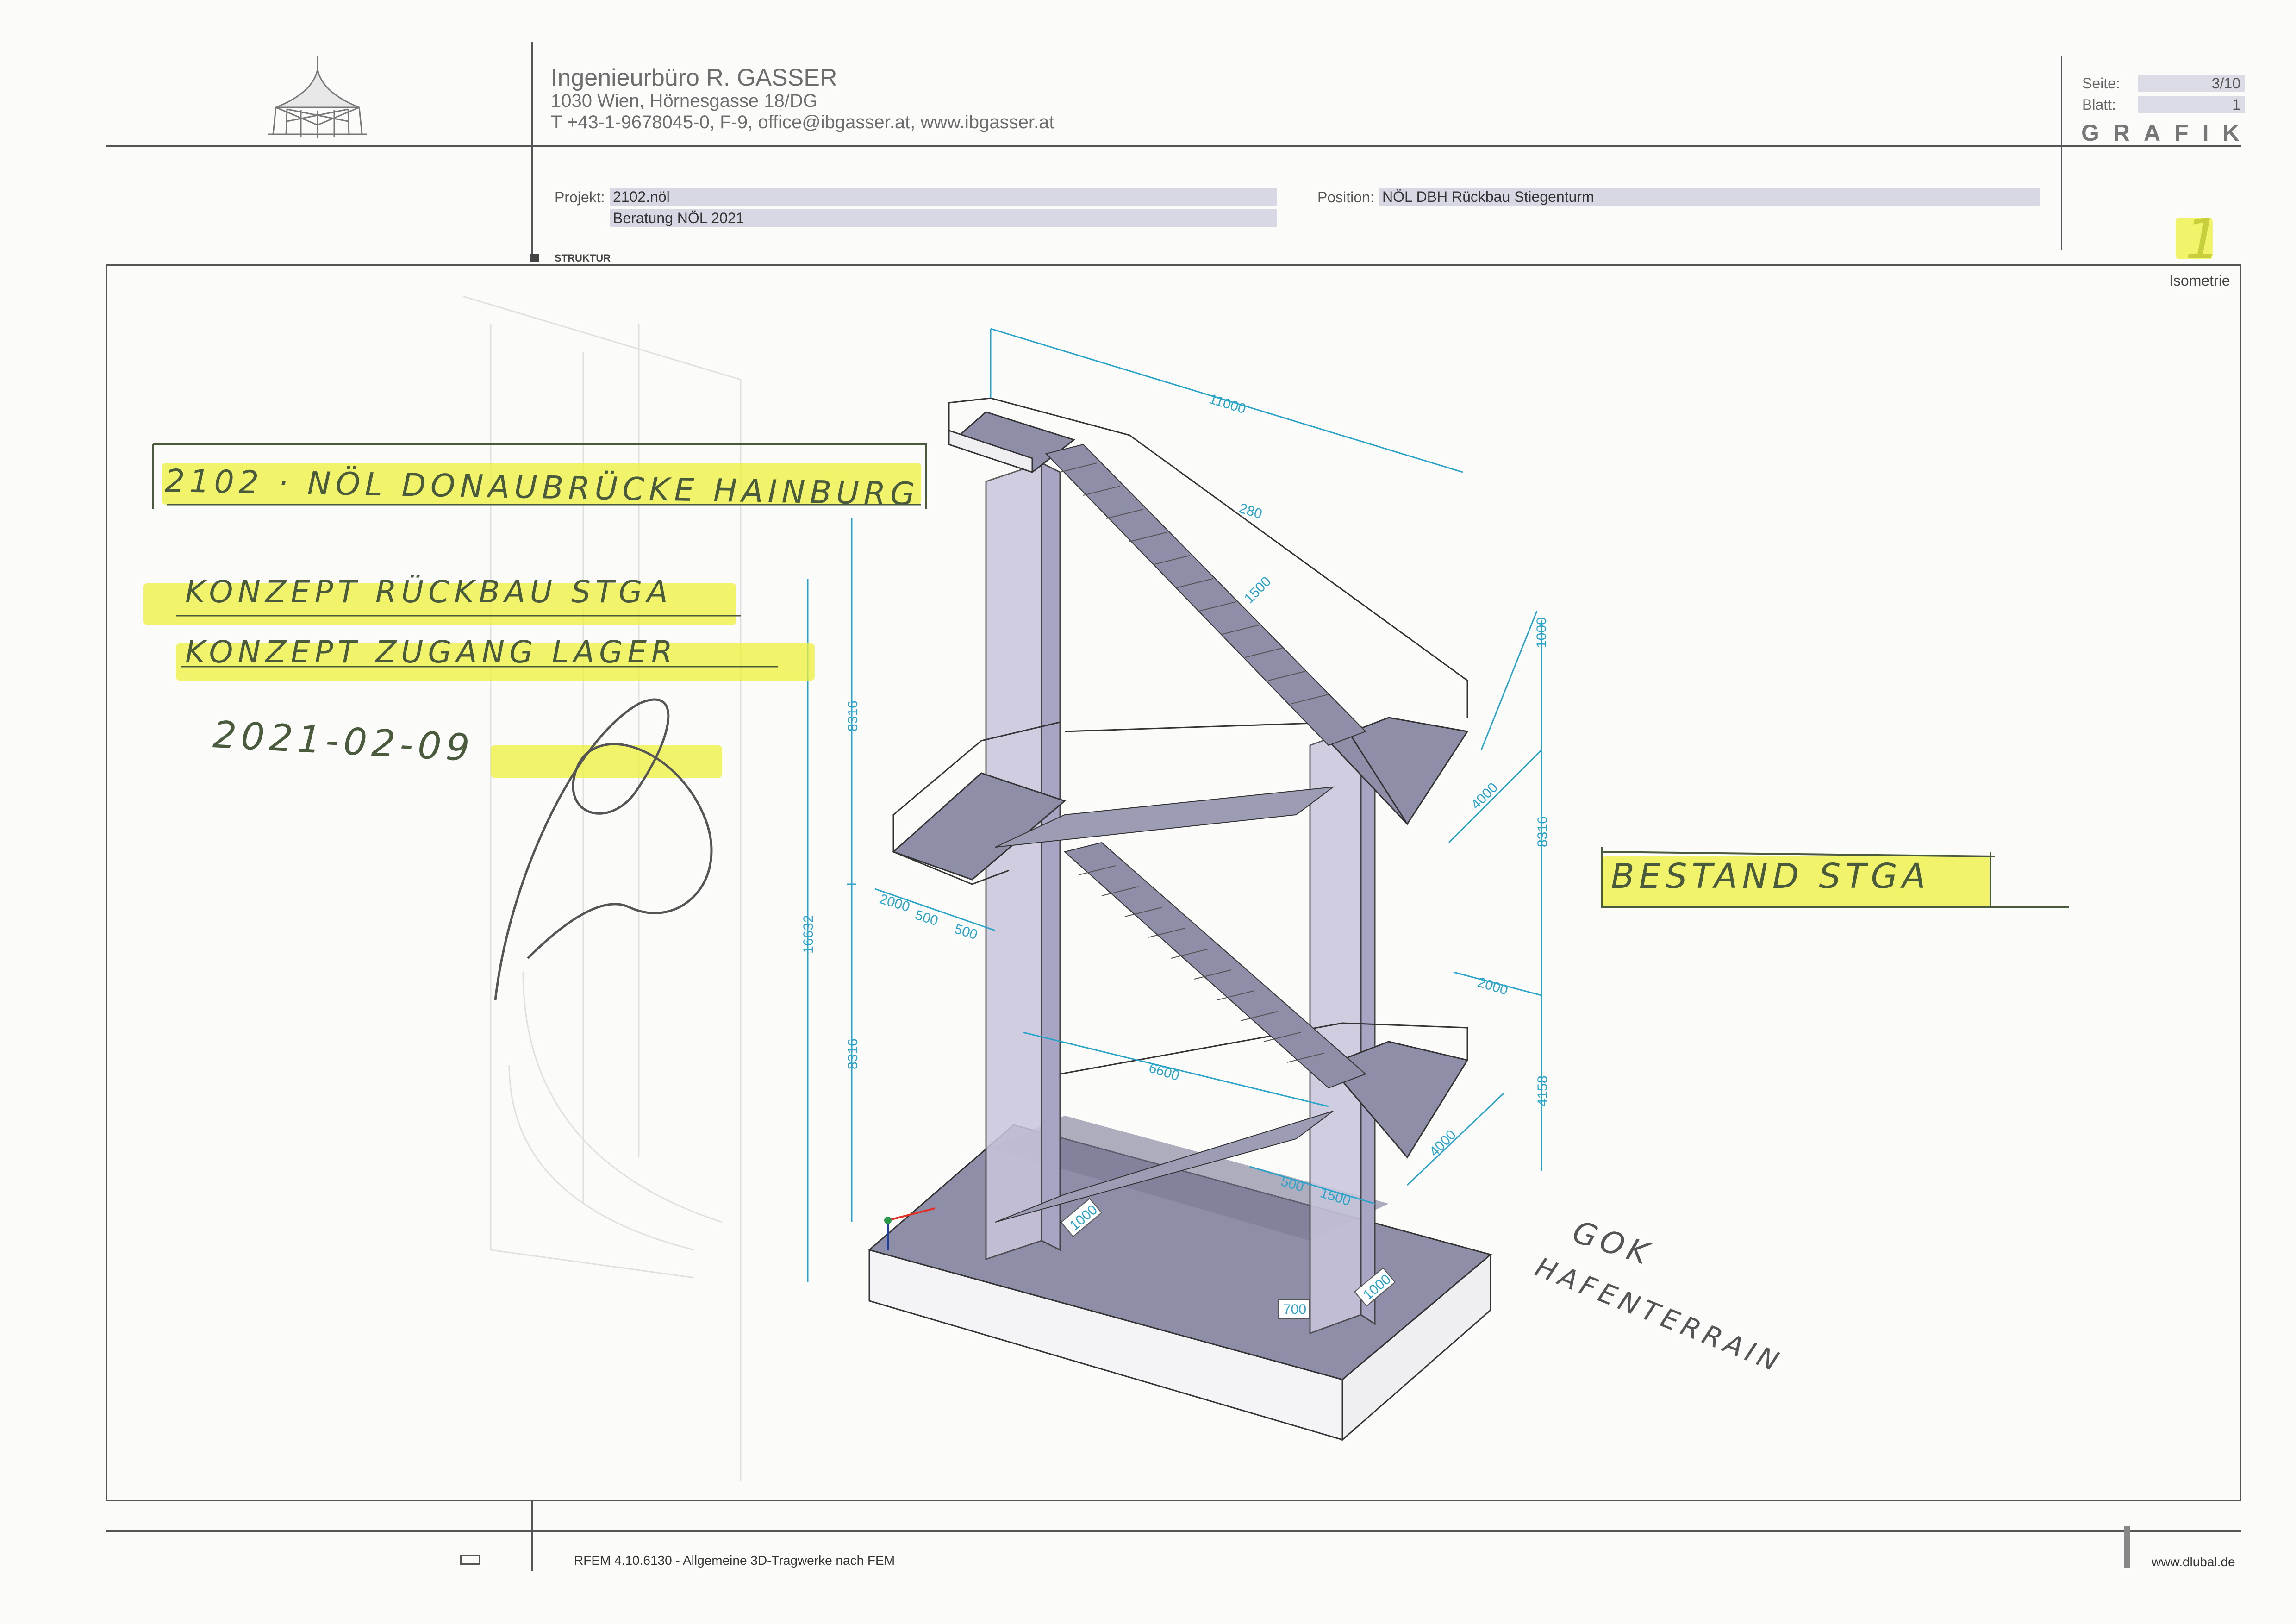  What do you see at coordinates (2127, 1547) in the screenshot?
I see `footer-bar-mark` at bounding box center [2127, 1547].